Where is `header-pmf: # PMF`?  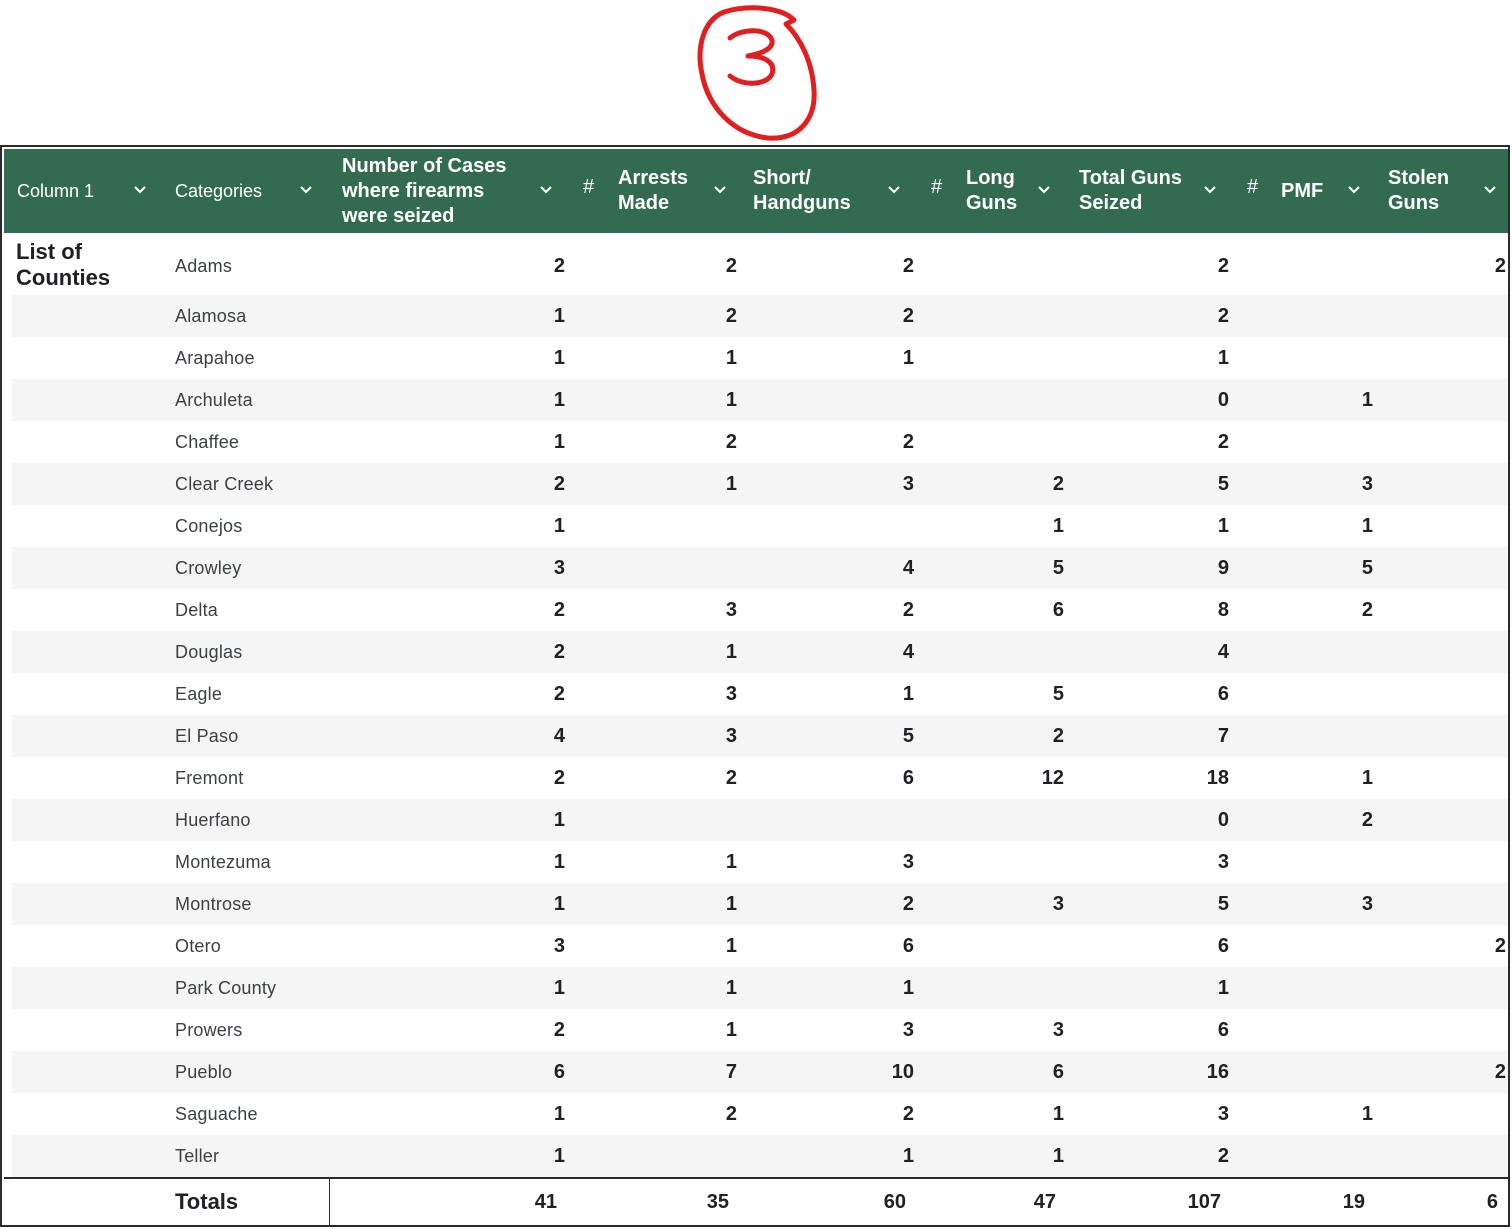 header-pmf: # PMF is located at coordinates (1306, 191).